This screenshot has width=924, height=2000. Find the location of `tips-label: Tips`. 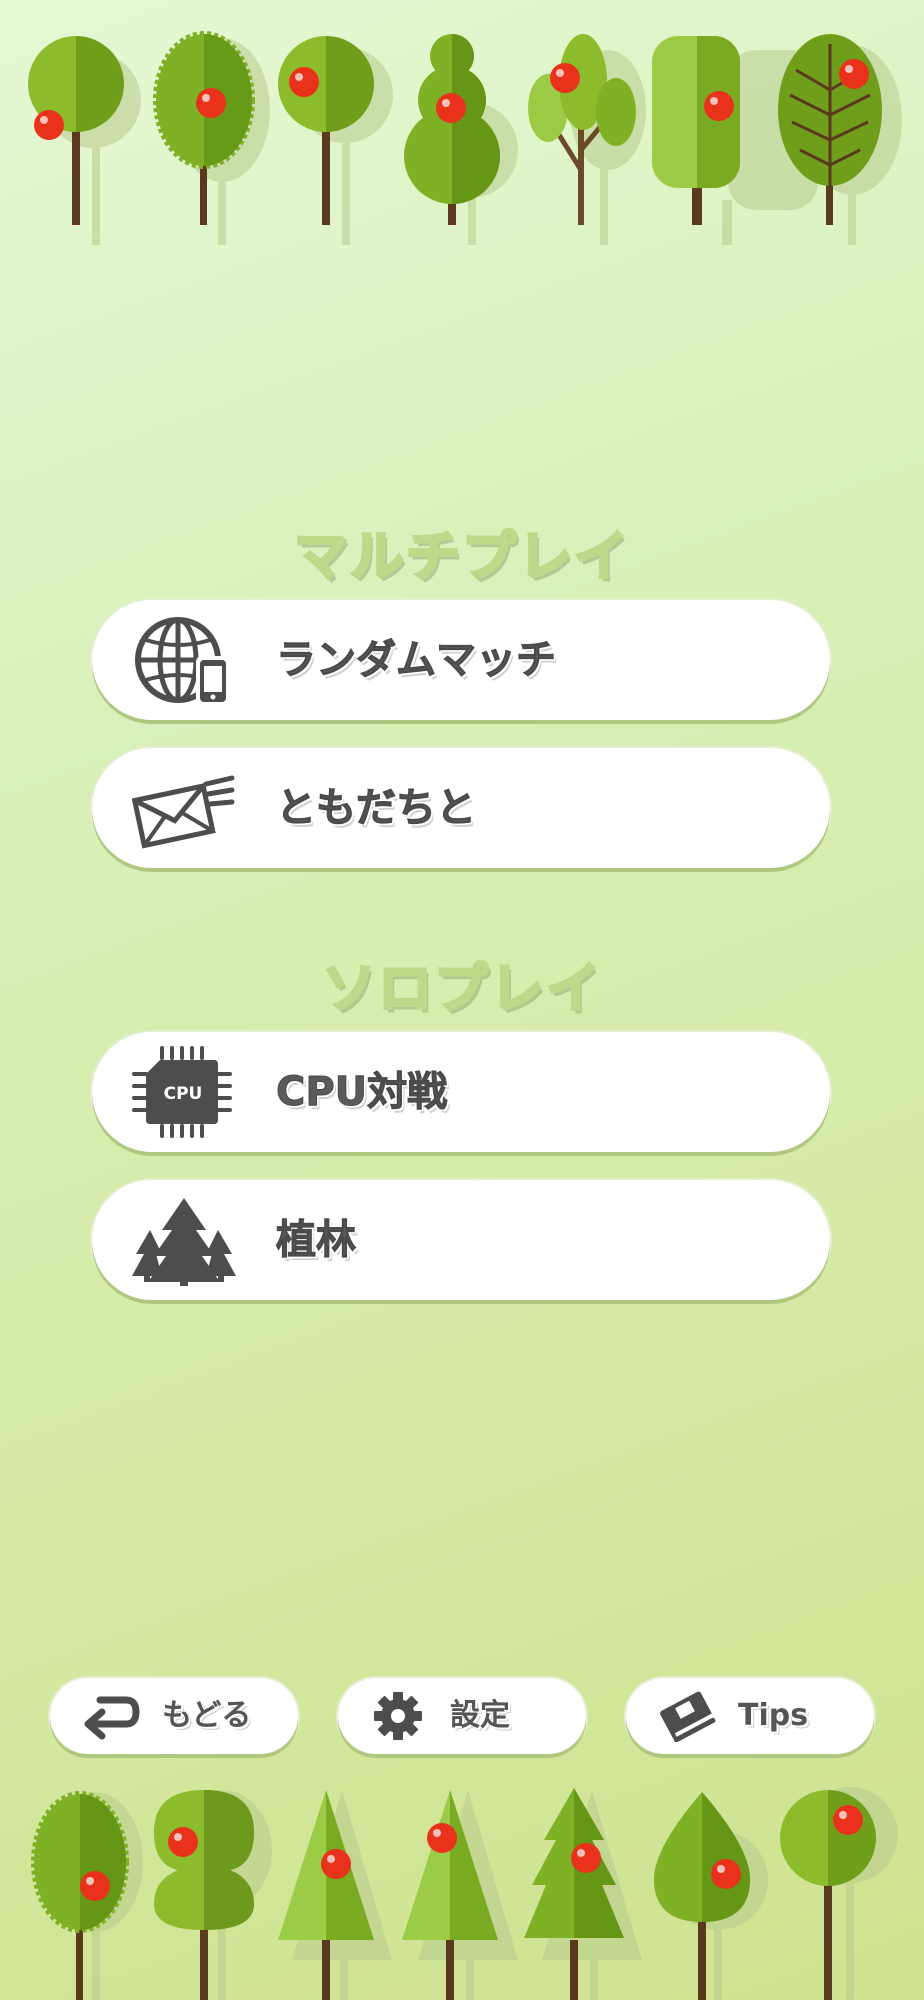

tips-label: Tips is located at coordinates (773, 1715).